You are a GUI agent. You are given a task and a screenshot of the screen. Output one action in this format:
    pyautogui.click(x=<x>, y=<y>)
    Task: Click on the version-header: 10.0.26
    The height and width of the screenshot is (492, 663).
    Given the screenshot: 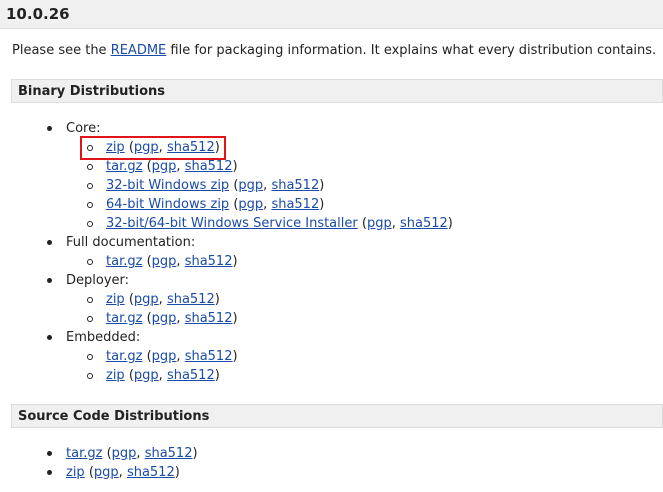 What is the action you would take?
    pyautogui.click(x=331, y=14)
    